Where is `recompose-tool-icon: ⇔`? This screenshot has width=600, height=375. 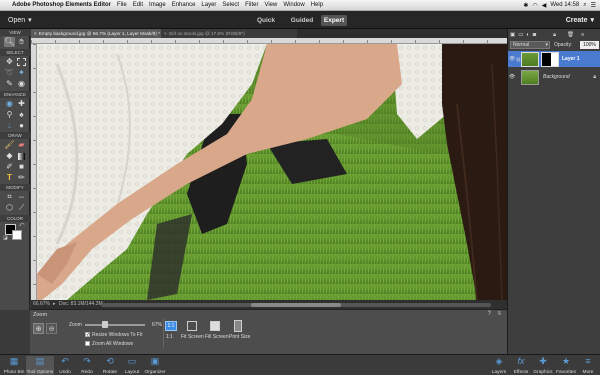 recompose-tool-icon: ⇔ is located at coordinates (21, 197).